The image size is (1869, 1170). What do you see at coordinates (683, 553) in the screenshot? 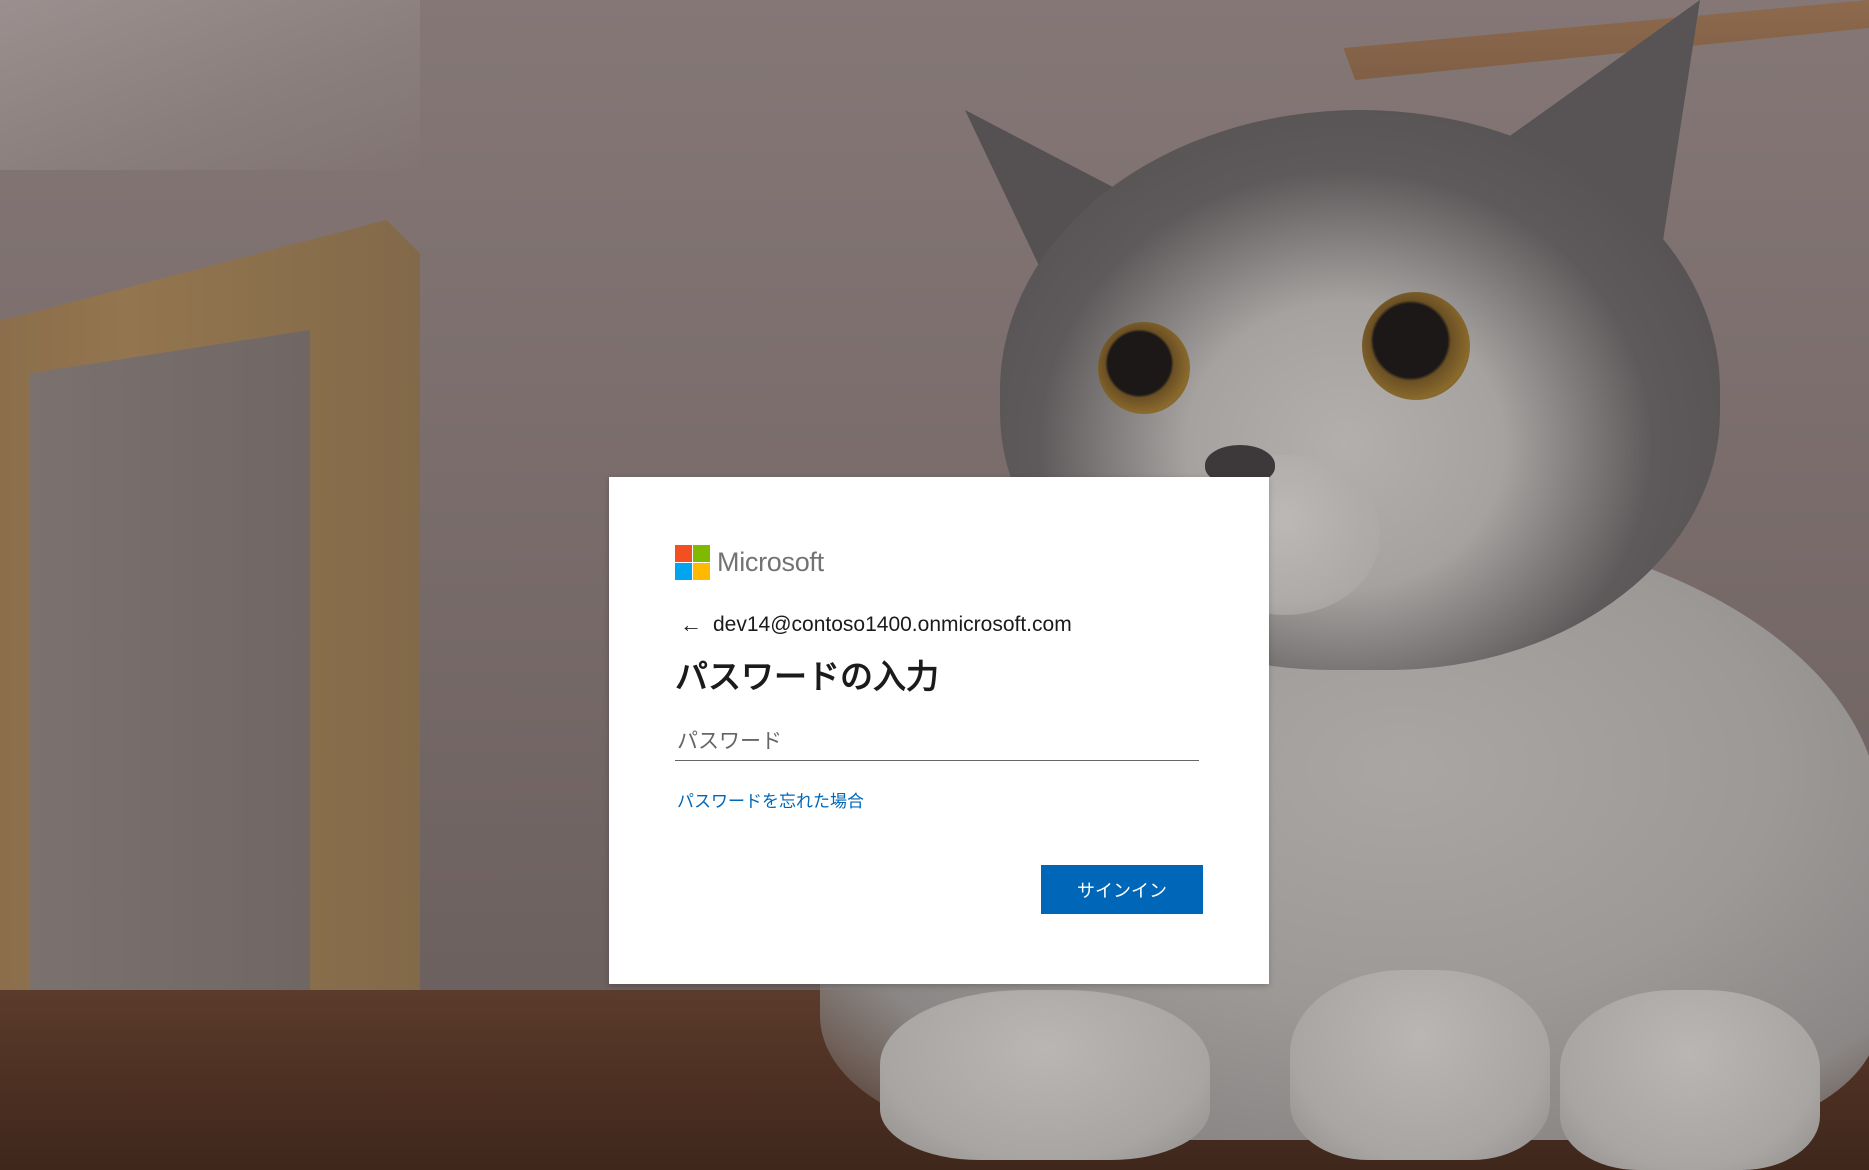
I see `logo-square-red` at bounding box center [683, 553].